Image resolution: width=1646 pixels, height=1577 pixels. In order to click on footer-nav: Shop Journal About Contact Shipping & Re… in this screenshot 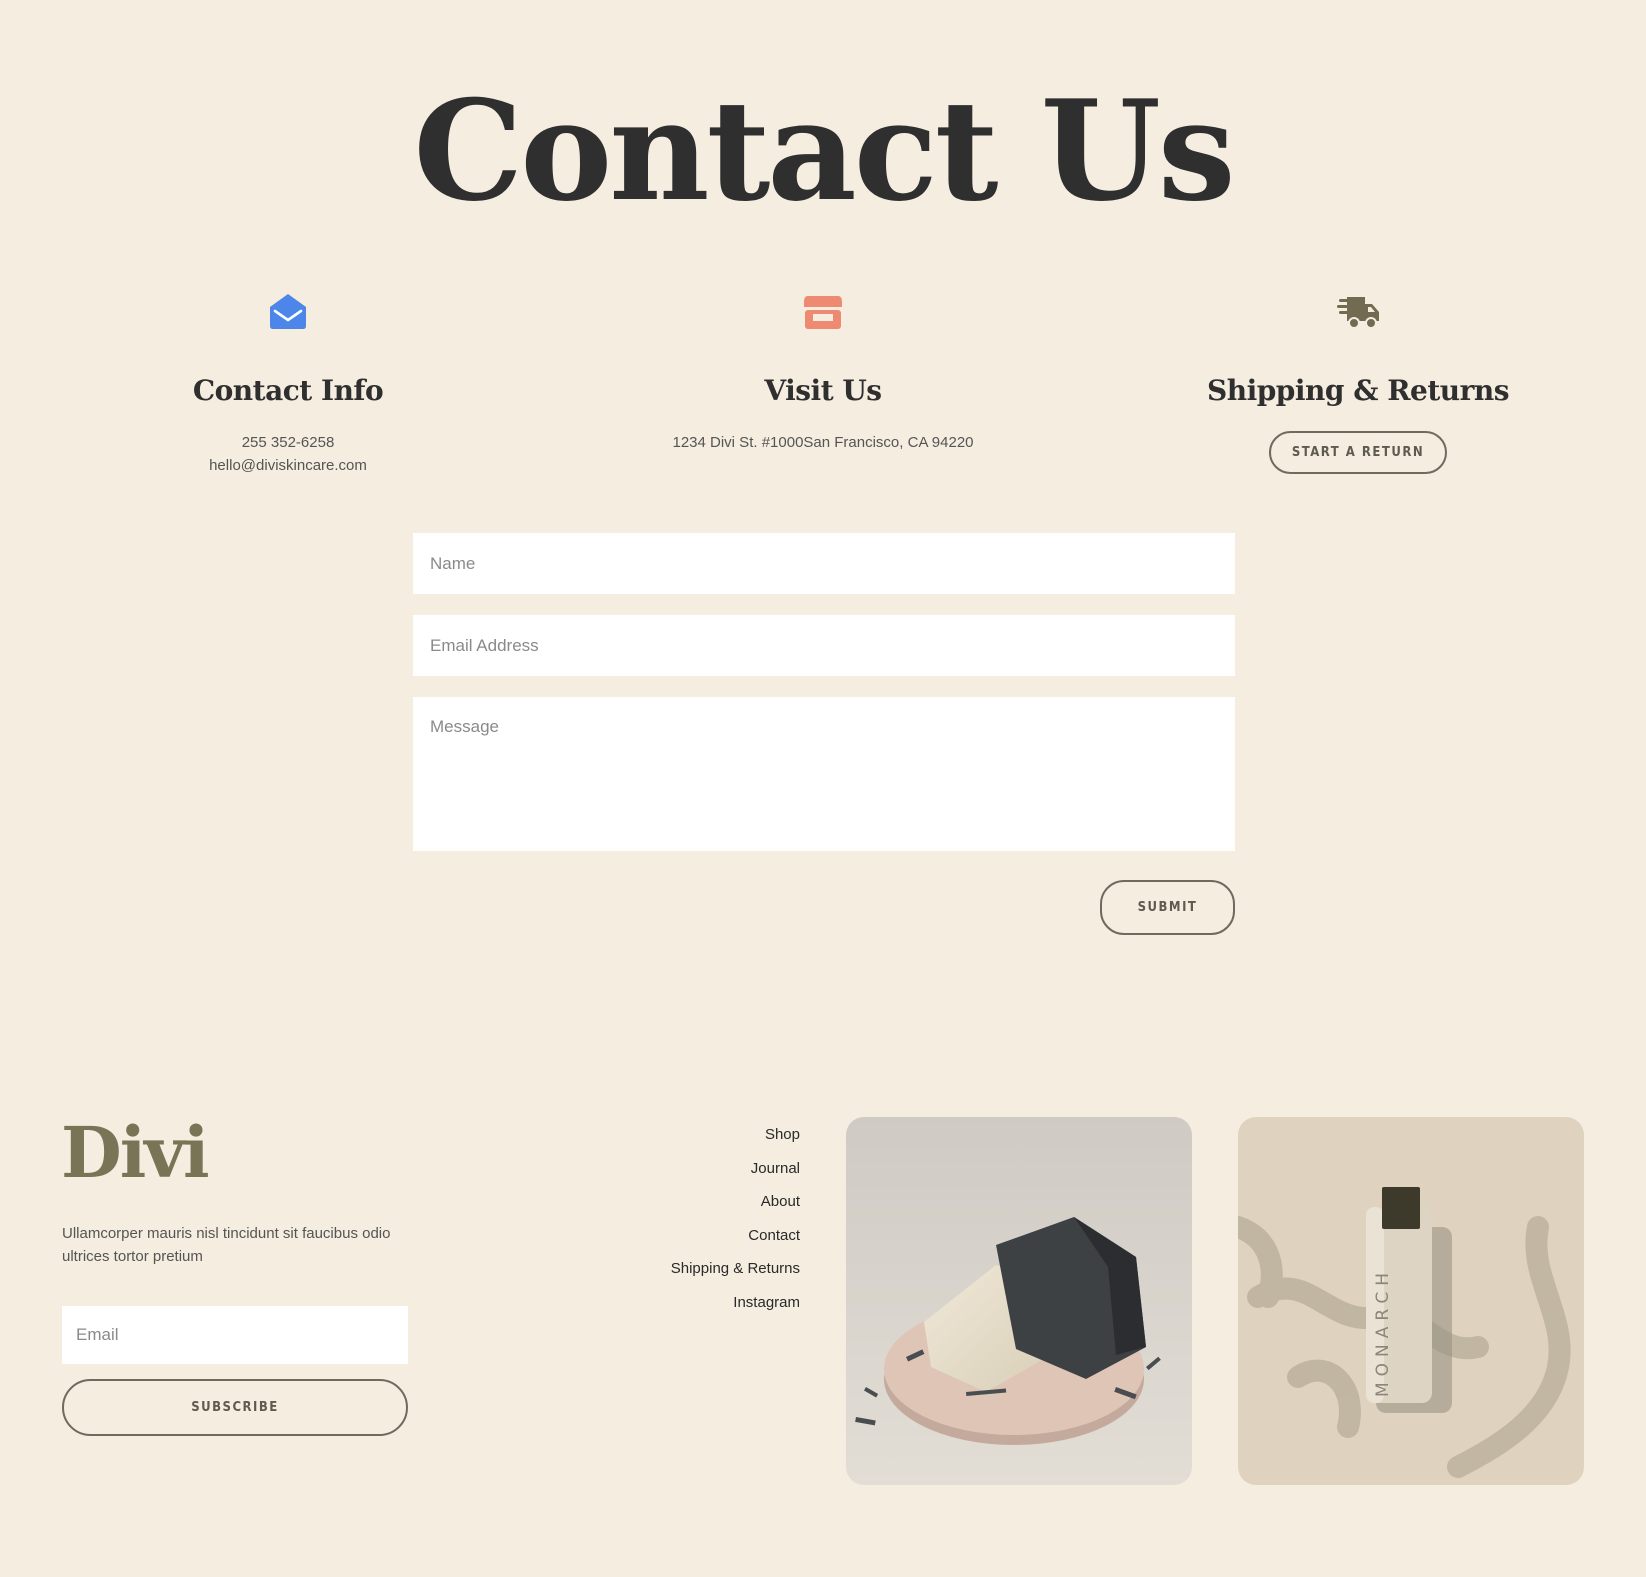, I will do `click(735, 1218)`.